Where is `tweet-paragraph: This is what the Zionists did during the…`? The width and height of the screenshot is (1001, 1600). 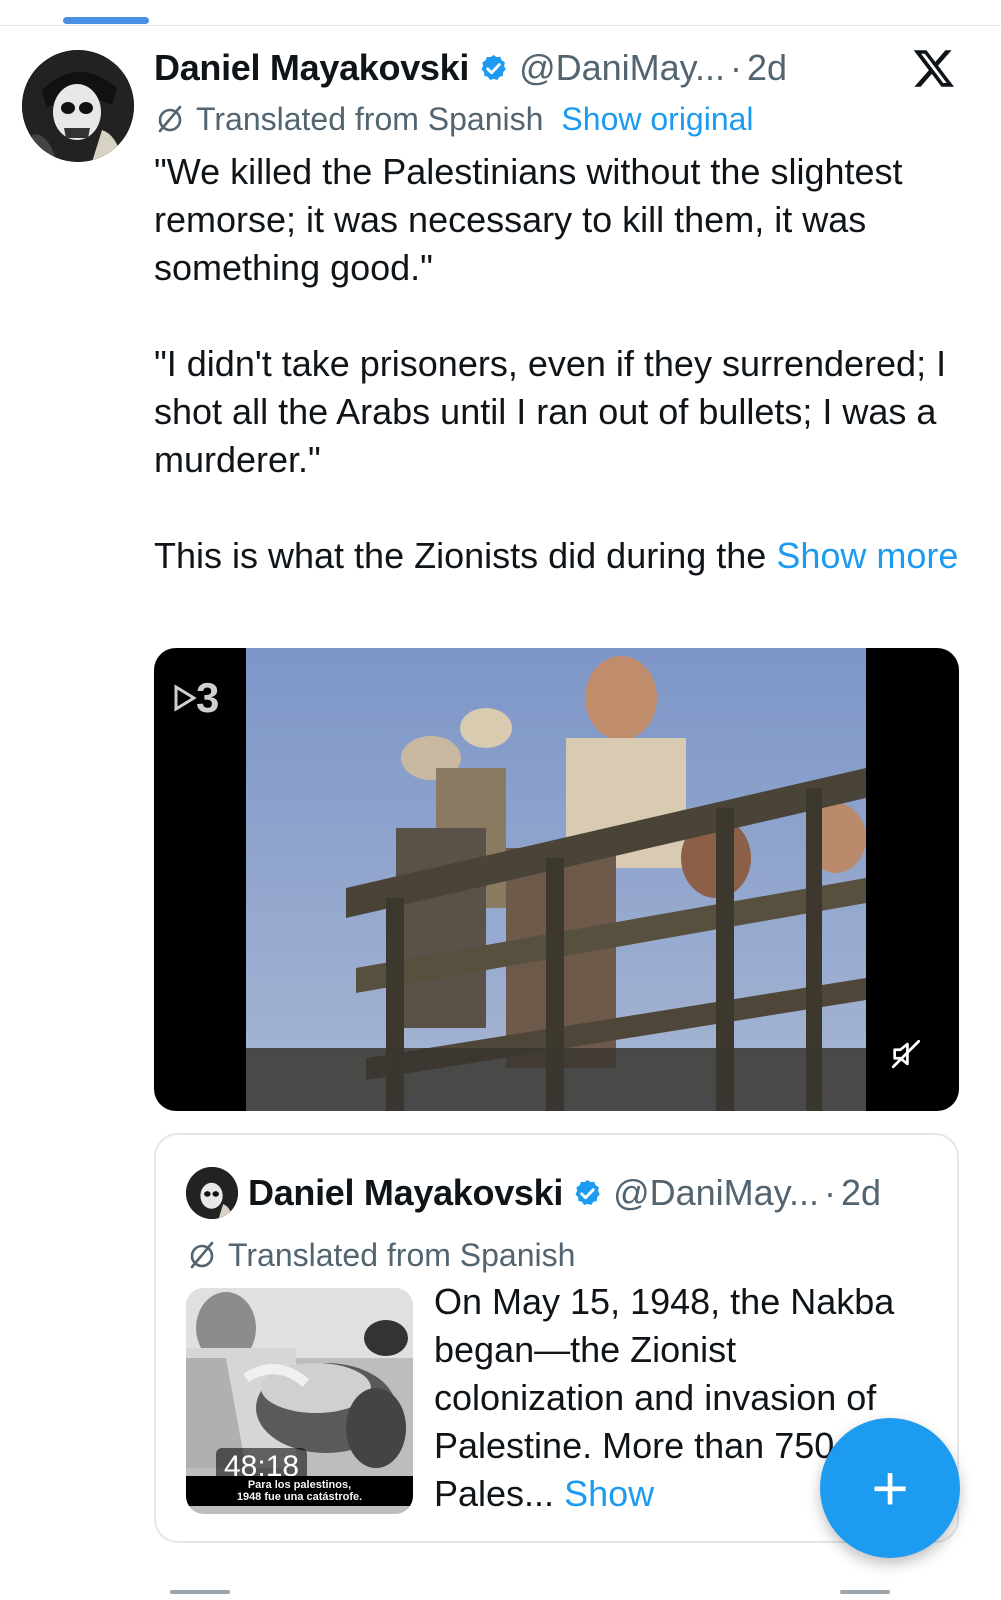
tweet-paragraph: This is what the Zionists did during the… is located at coordinates (561, 556).